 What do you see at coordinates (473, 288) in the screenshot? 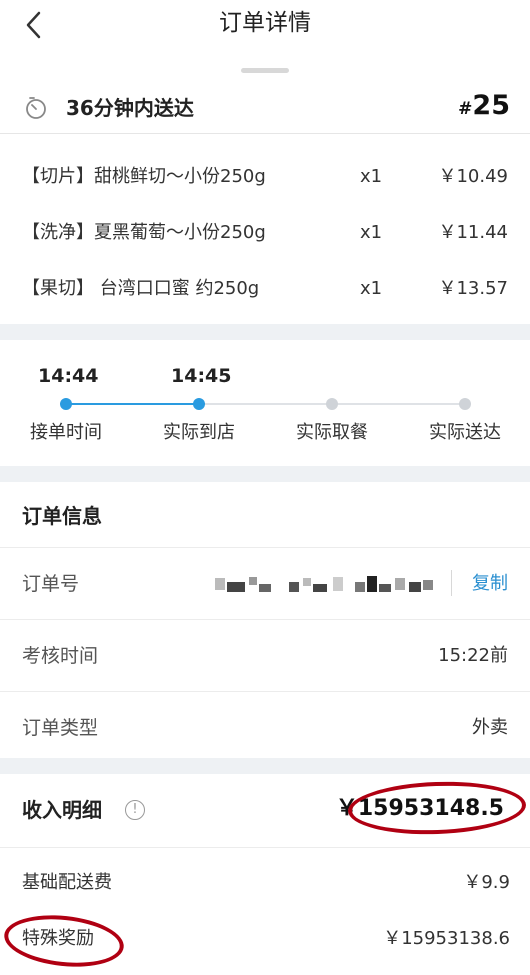
I see `item-price: ￥13.57` at bounding box center [473, 288].